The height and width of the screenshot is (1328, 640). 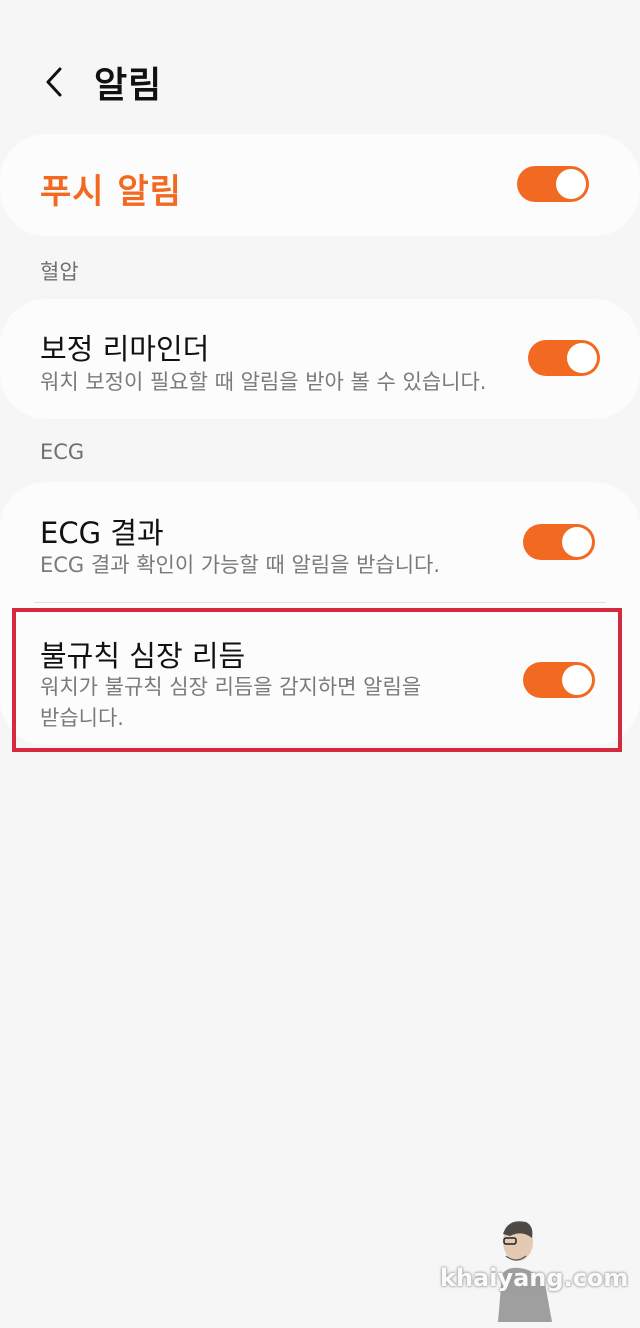 I want to click on irregular-rhythm-desc-line2: 받습니다., so click(x=82, y=718).